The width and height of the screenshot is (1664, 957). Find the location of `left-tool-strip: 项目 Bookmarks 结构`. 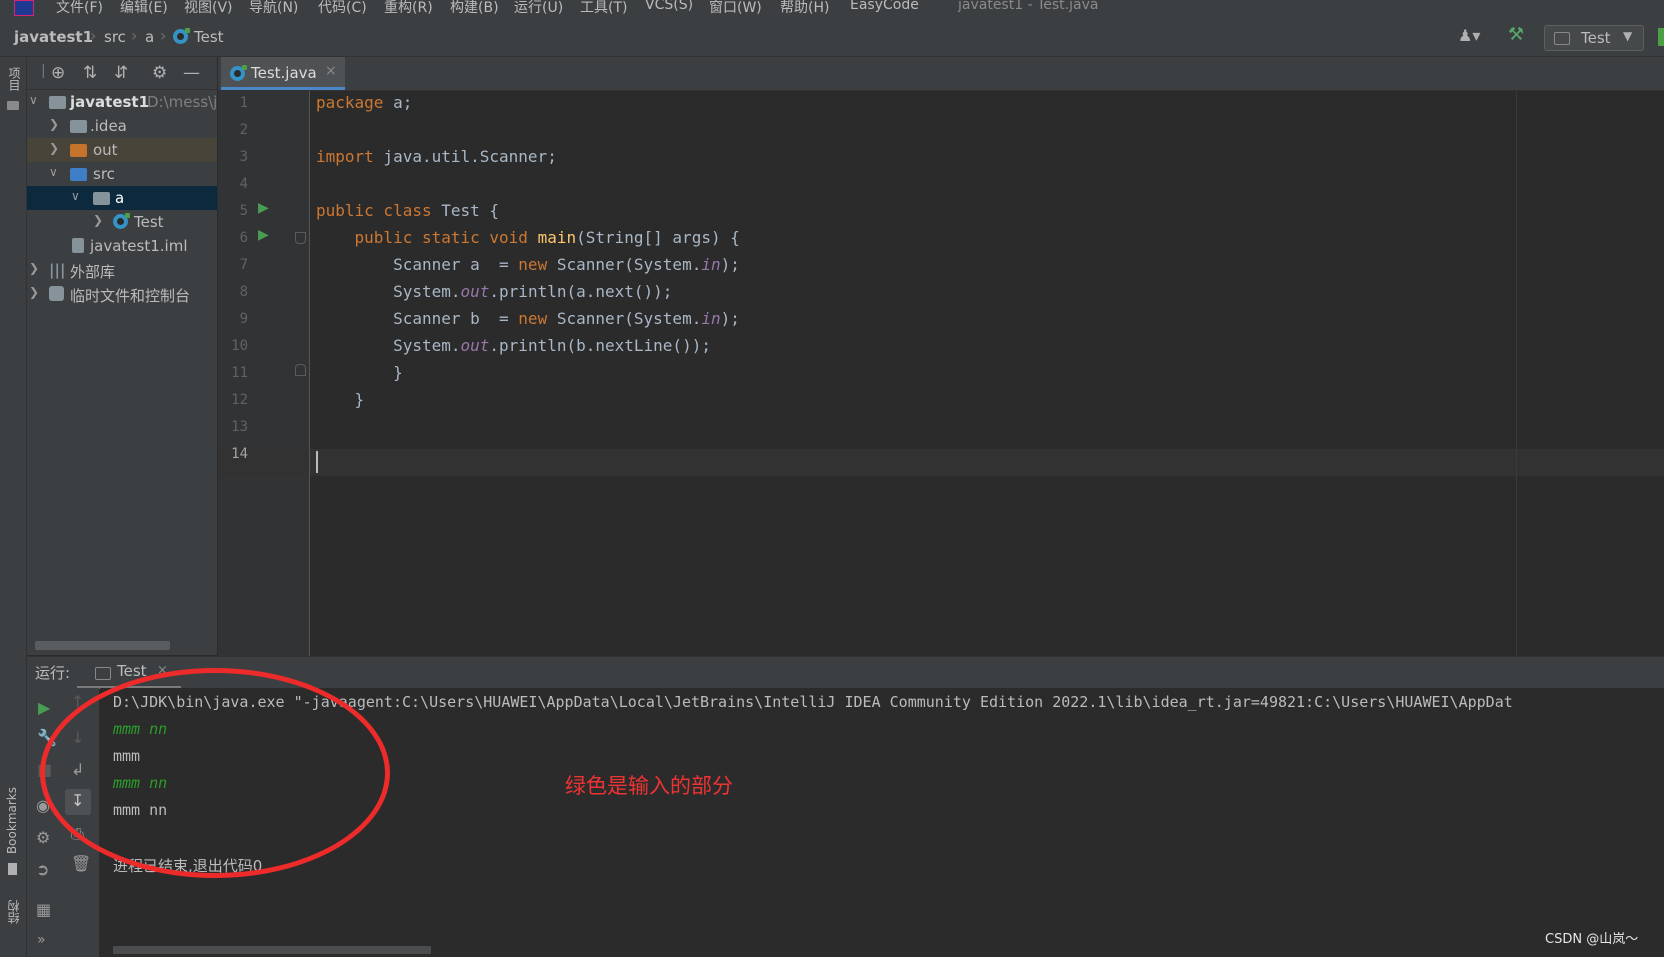

left-tool-strip: 项目 Bookmarks 结构 is located at coordinates (13, 507).